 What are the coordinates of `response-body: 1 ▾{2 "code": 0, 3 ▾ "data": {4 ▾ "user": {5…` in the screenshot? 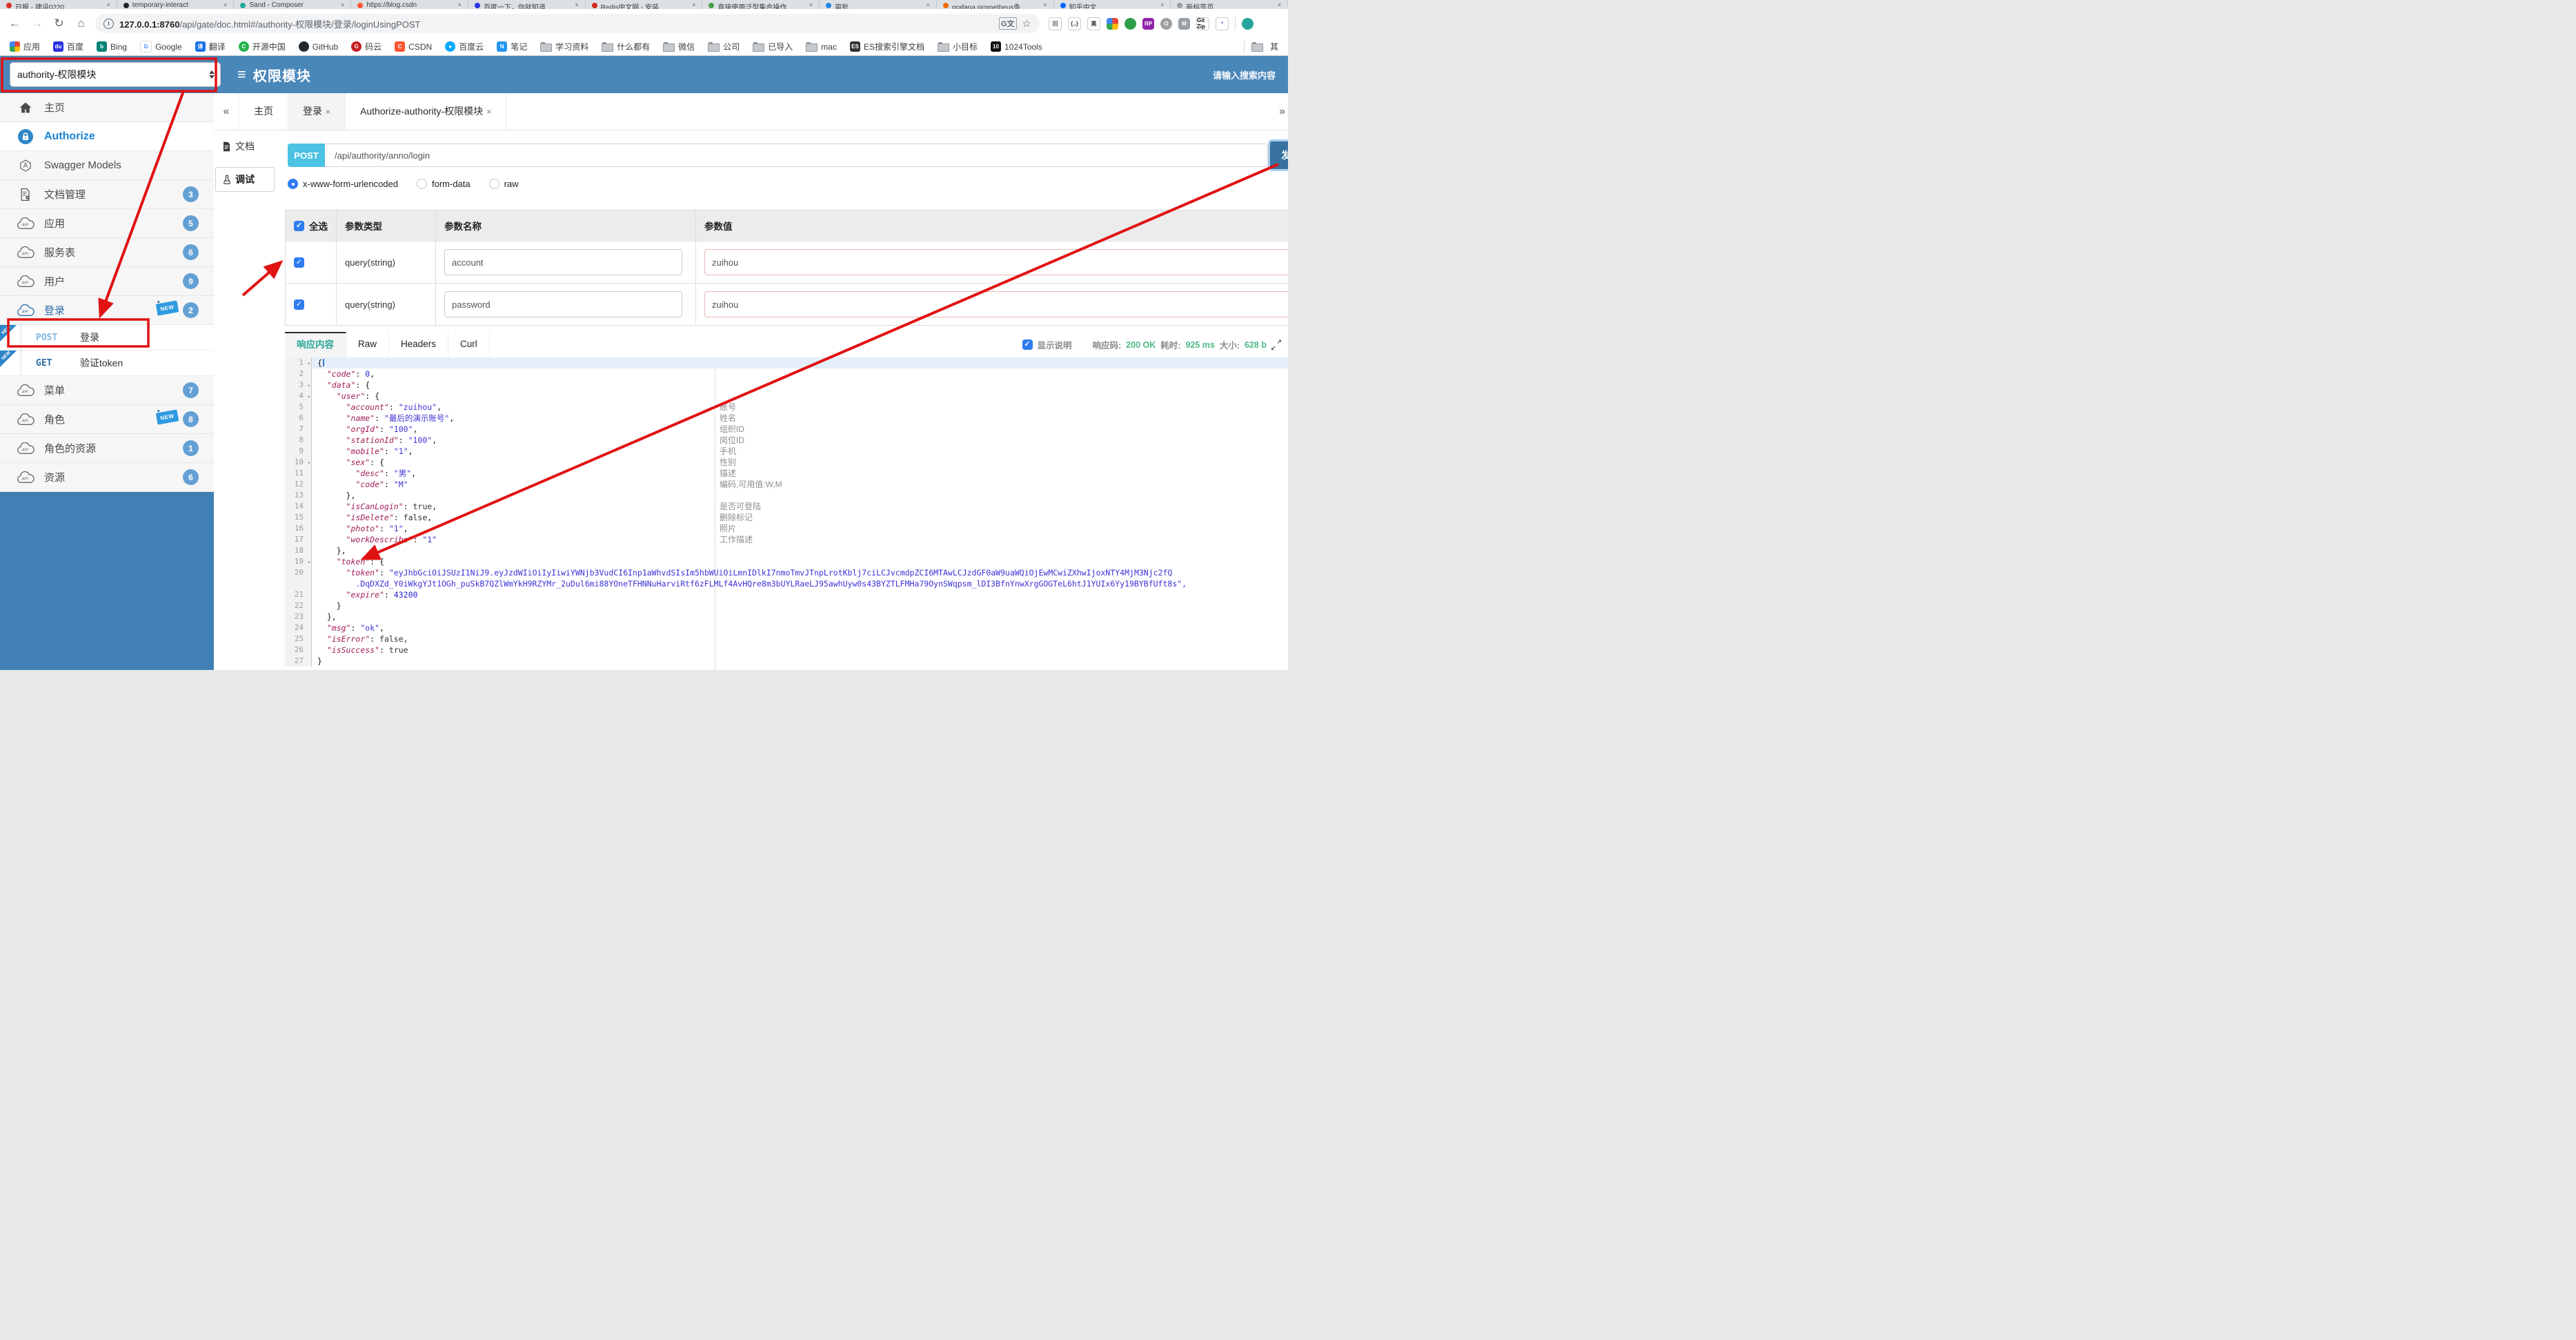 It's located at (786, 513).